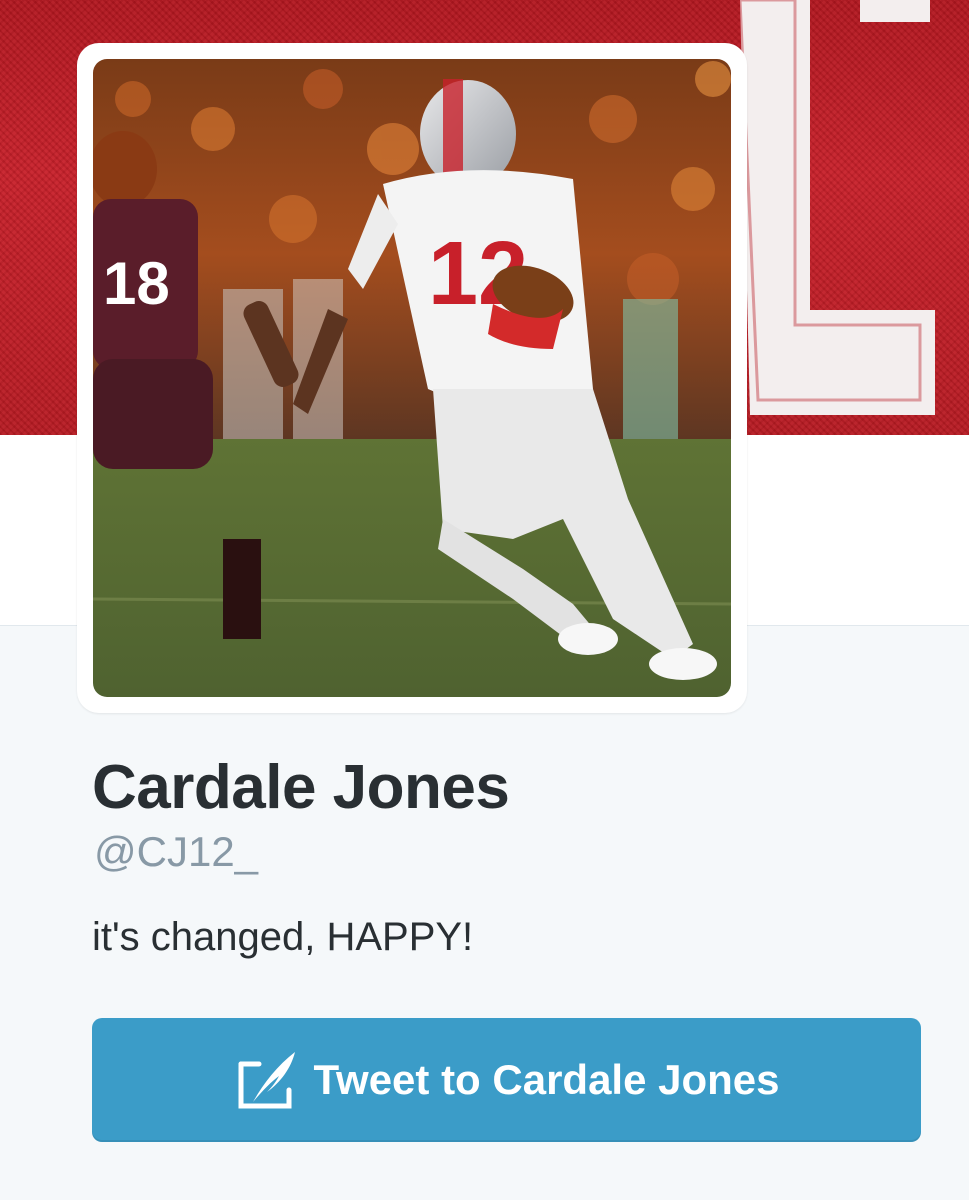 The image size is (969, 1200). What do you see at coordinates (837, 207) in the screenshot?
I see `banner-jersey-number-graphic` at bounding box center [837, 207].